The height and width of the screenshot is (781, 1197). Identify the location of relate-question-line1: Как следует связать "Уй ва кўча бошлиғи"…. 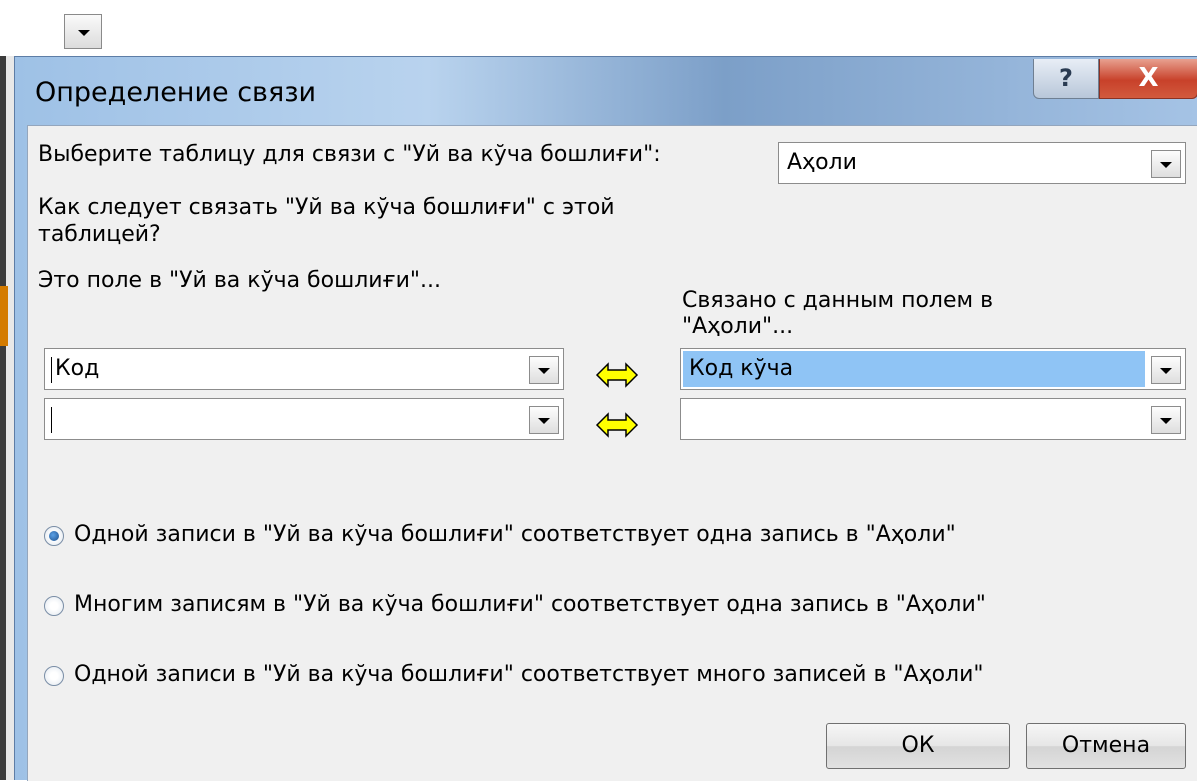
(326, 207).